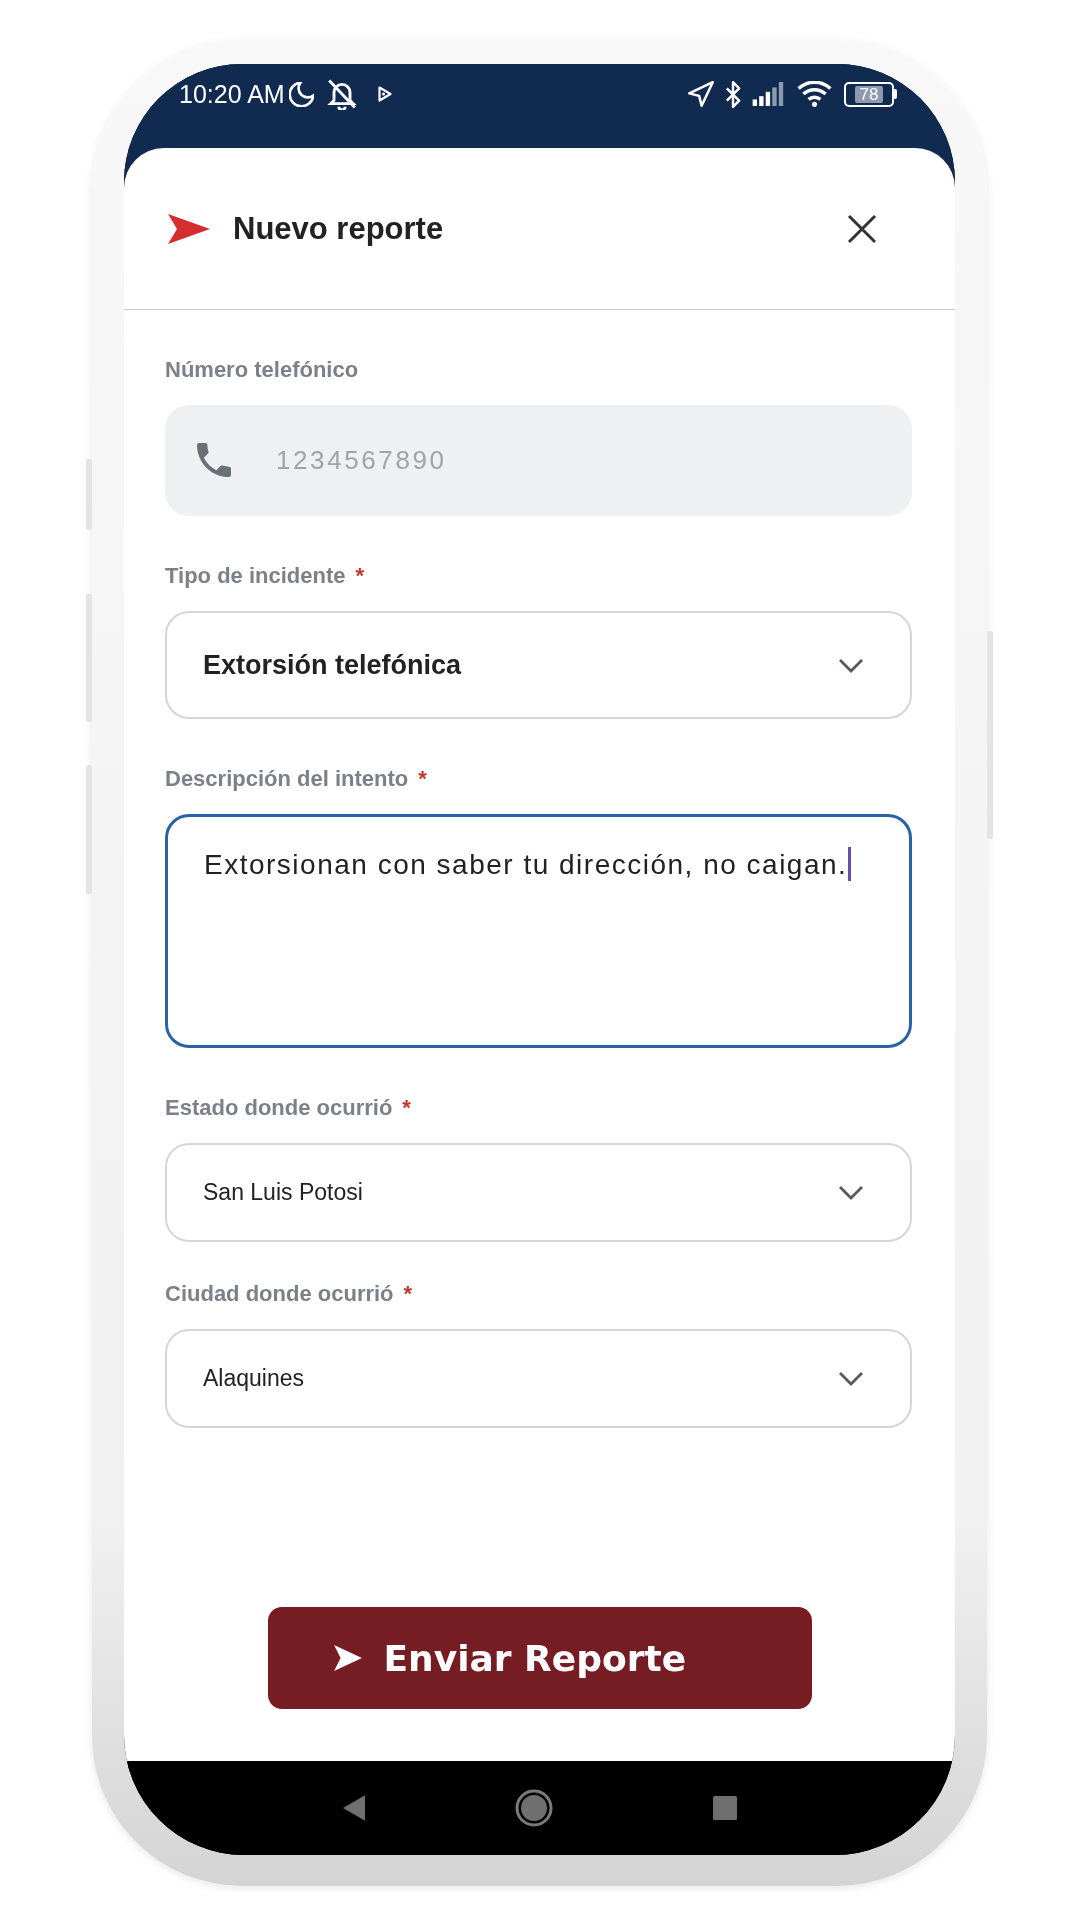 This screenshot has height=1920, width=1080. Describe the element at coordinates (538, 931) in the screenshot. I see `text-area-field: Extorsionan con saber tu dirección, no caigan.` at that location.